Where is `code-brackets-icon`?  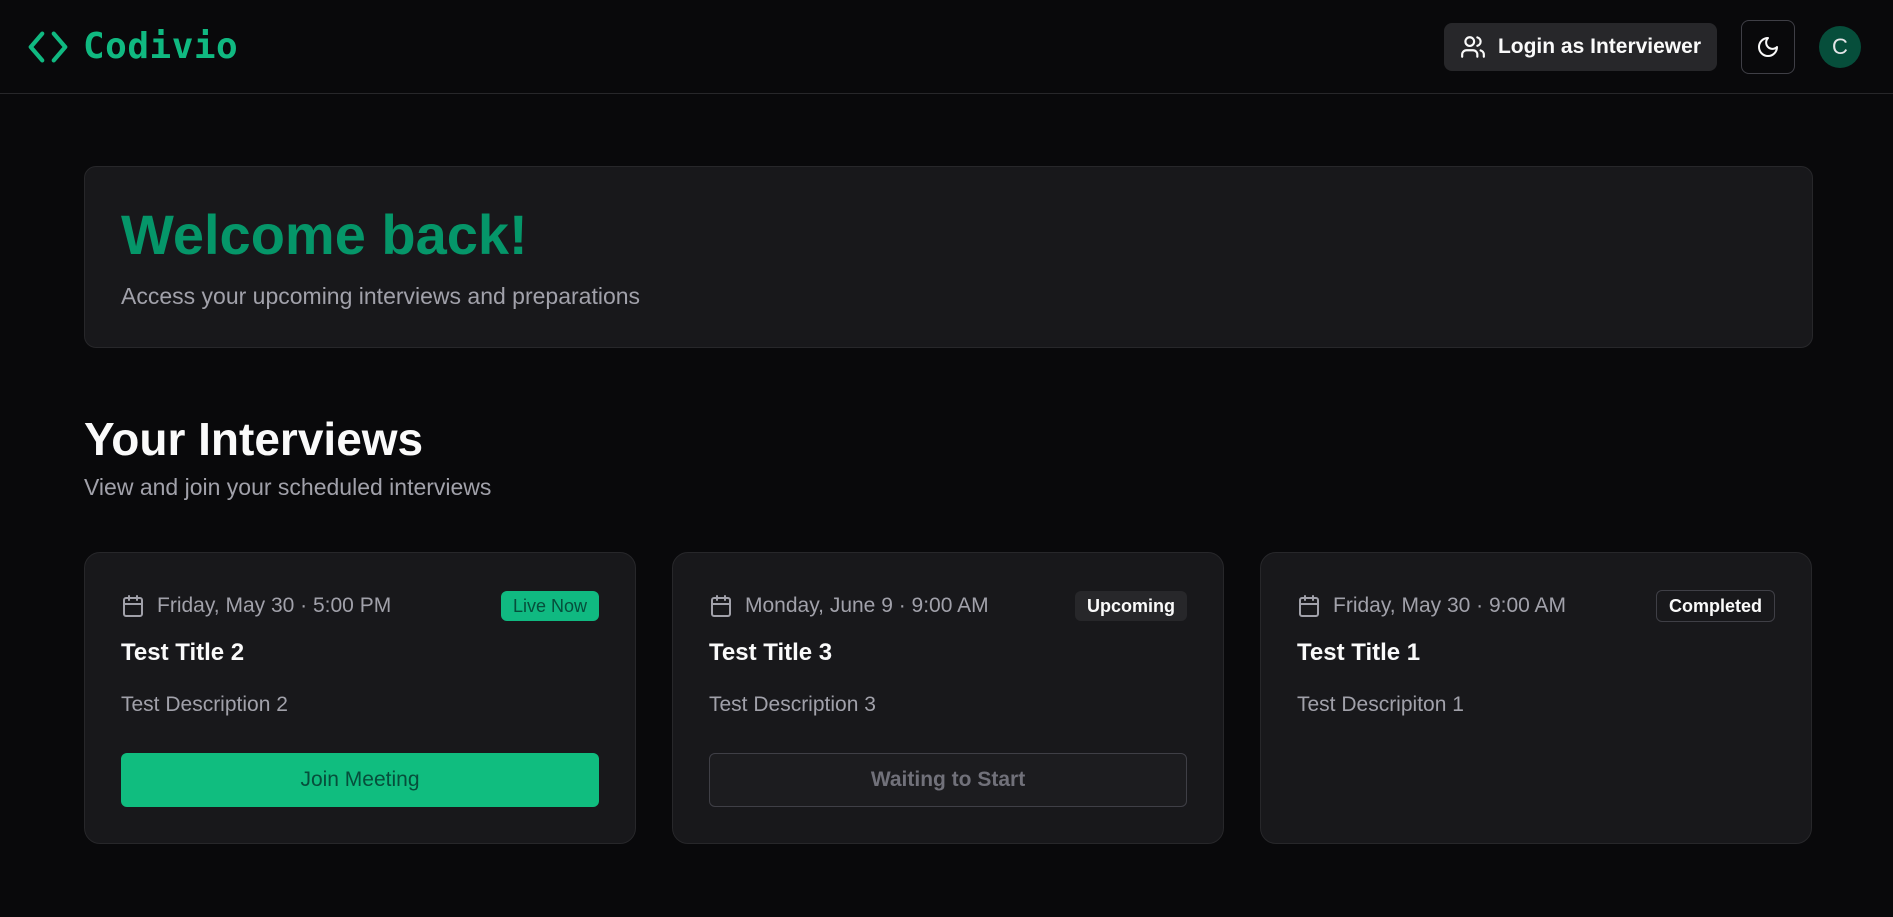
code-brackets-icon is located at coordinates (48, 46).